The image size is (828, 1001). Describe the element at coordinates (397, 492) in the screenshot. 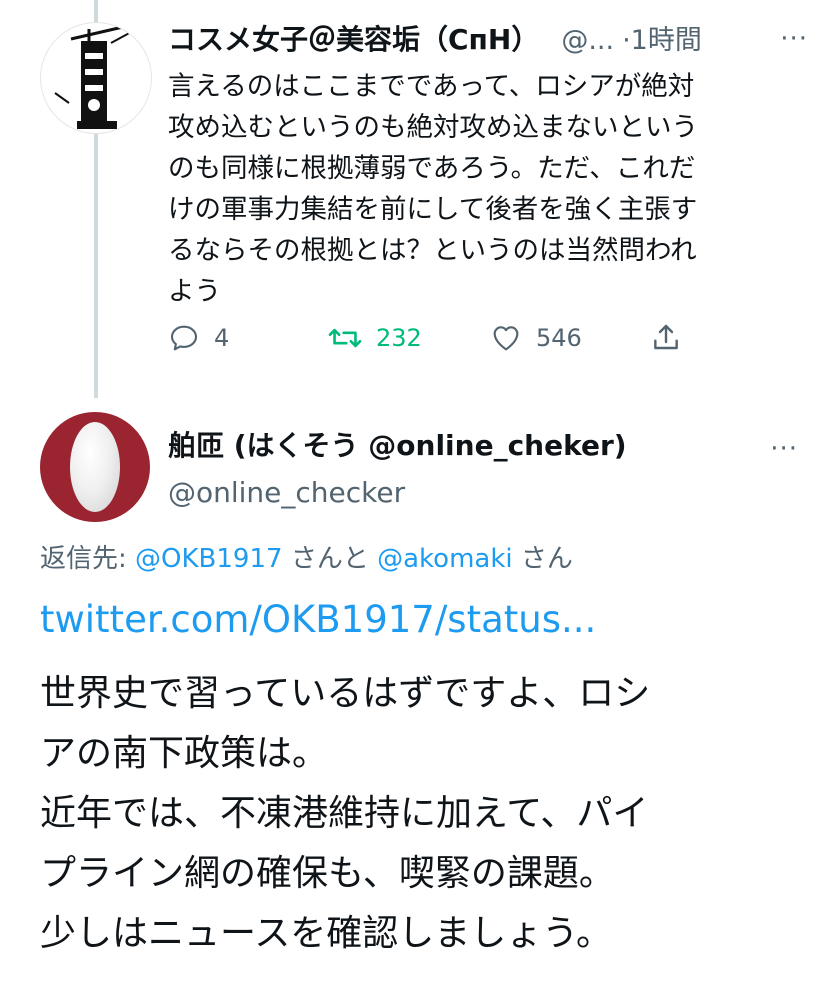

I see `user-handle: @online_checker` at that location.